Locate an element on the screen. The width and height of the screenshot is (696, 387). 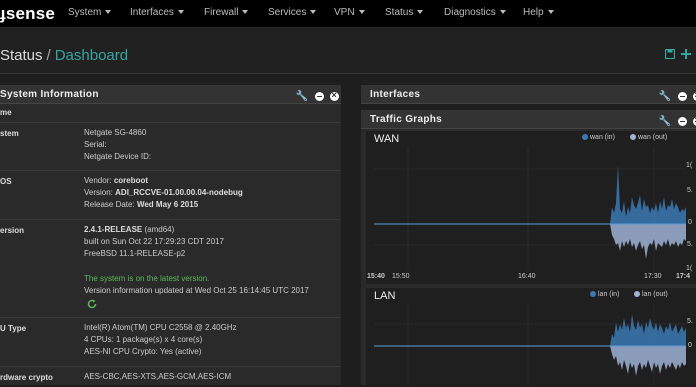
panel-title: Traffic Graphs is located at coordinates (406, 119).